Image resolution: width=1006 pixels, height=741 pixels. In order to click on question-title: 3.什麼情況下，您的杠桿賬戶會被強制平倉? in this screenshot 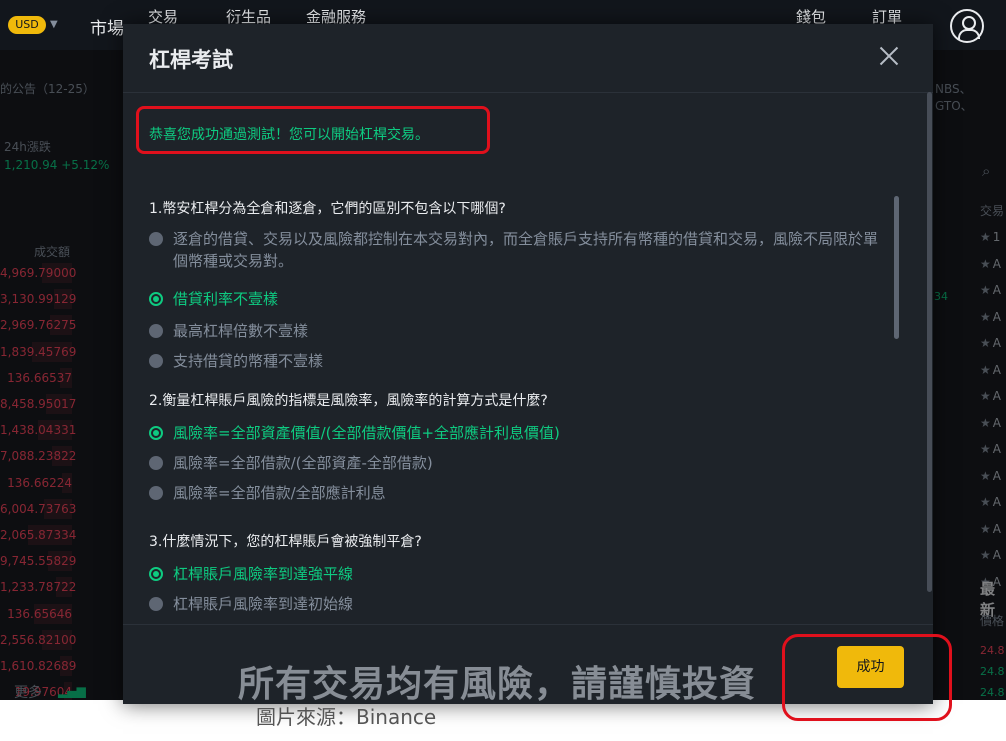, I will do `click(285, 542)`.